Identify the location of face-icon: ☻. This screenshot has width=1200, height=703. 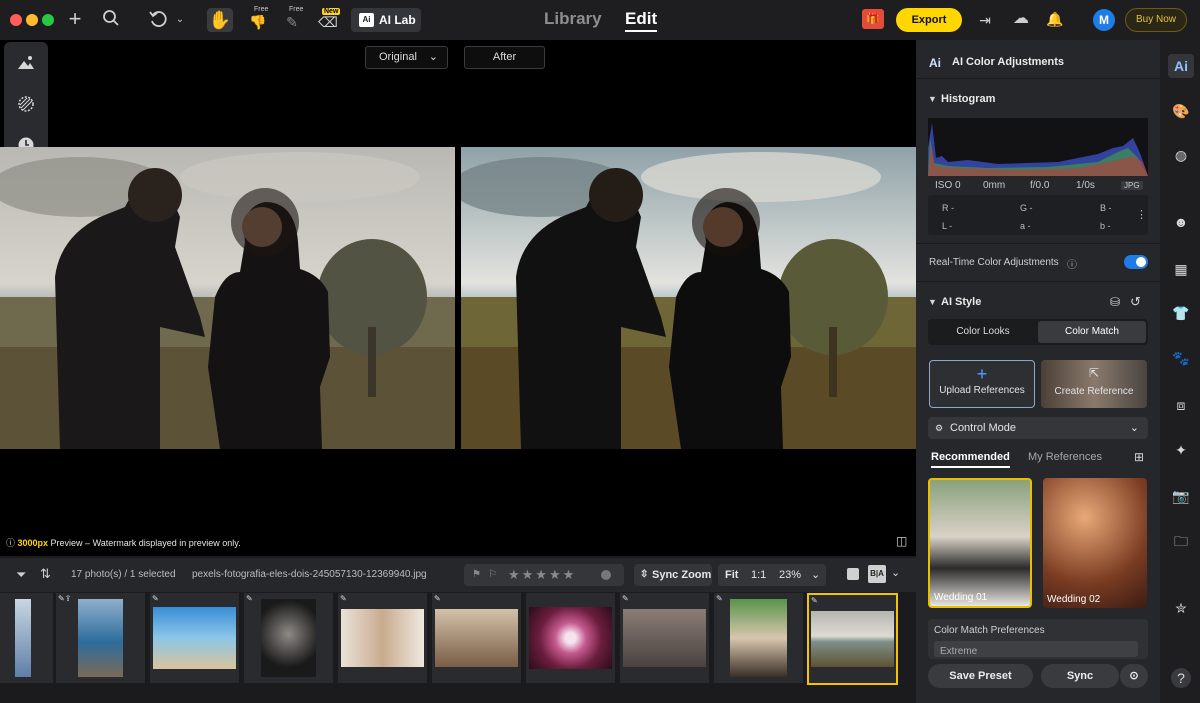
(1181, 222).